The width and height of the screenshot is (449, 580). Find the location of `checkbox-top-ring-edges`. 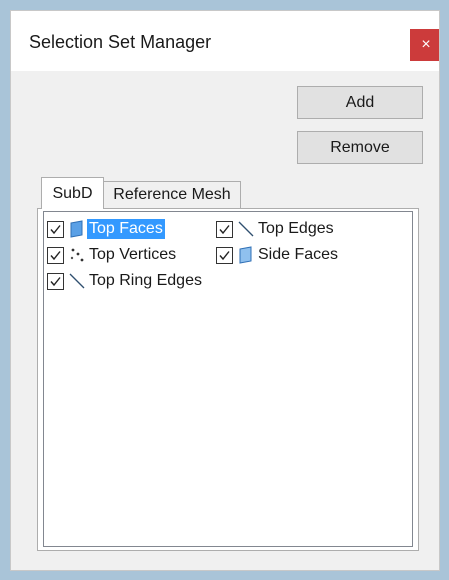

checkbox-top-ring-edges is located at coordinates (55, 281).